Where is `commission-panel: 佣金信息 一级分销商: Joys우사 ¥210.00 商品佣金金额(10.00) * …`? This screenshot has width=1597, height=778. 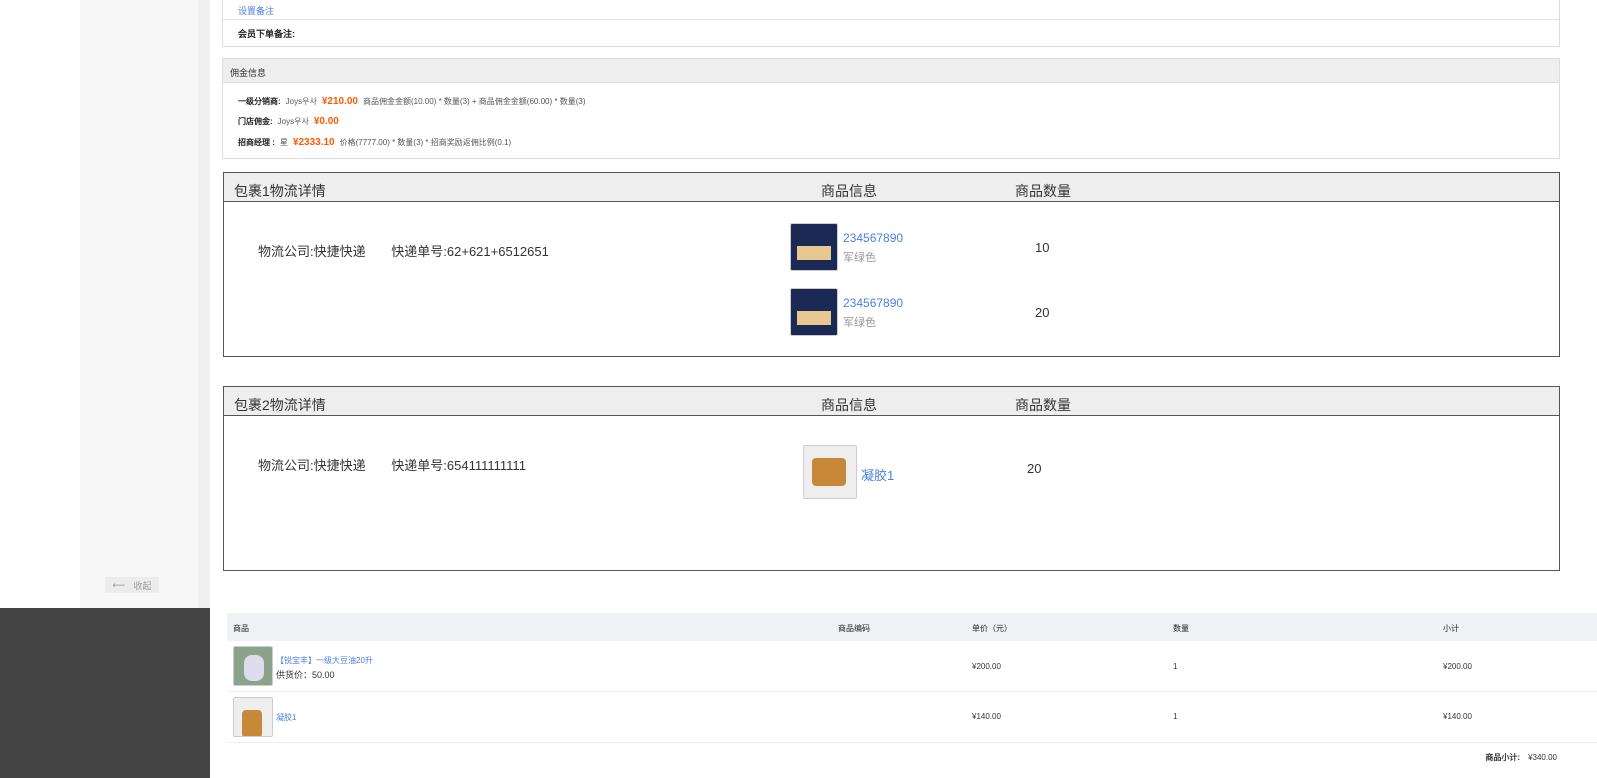
commission-panel: 佣金信息 一级分销商: Joys우사 ¥210.00 商品佣金金额(10.00) * … is located at coordinates (891, 108).